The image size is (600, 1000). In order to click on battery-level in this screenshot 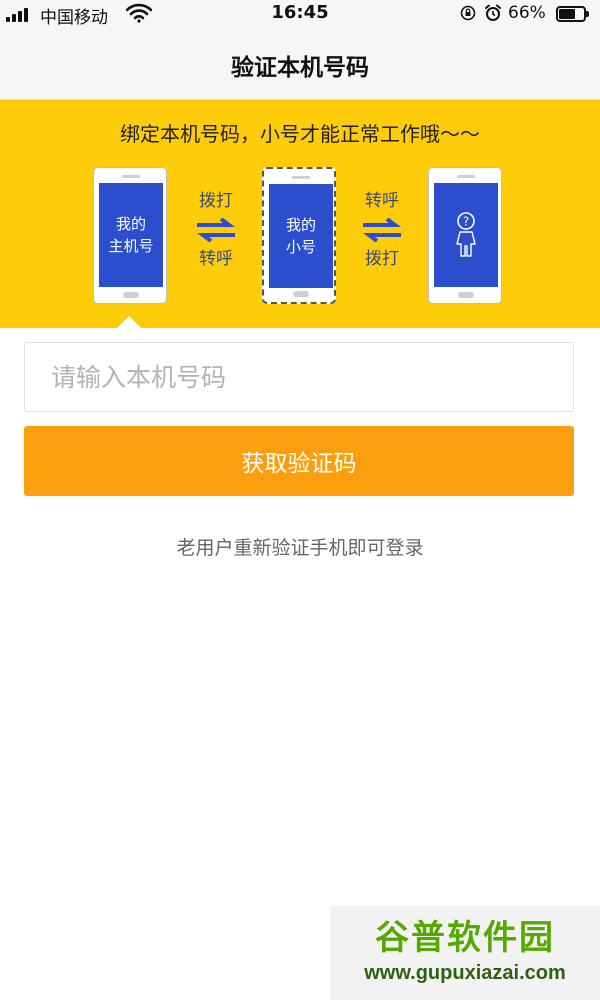, I will do `click(567, 14)`.